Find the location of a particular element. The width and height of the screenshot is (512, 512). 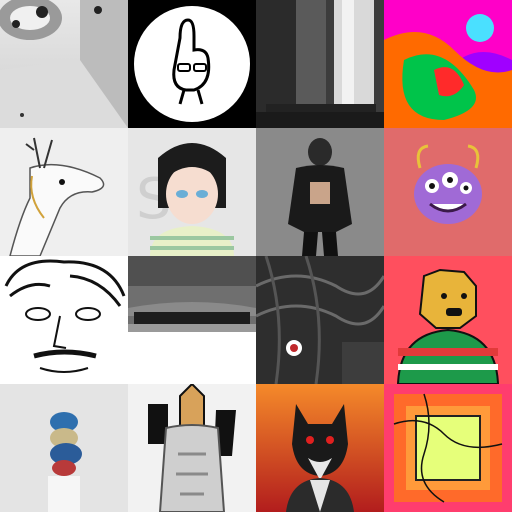

dog-in-christmas-sweater is located at coordinates (448, 320).